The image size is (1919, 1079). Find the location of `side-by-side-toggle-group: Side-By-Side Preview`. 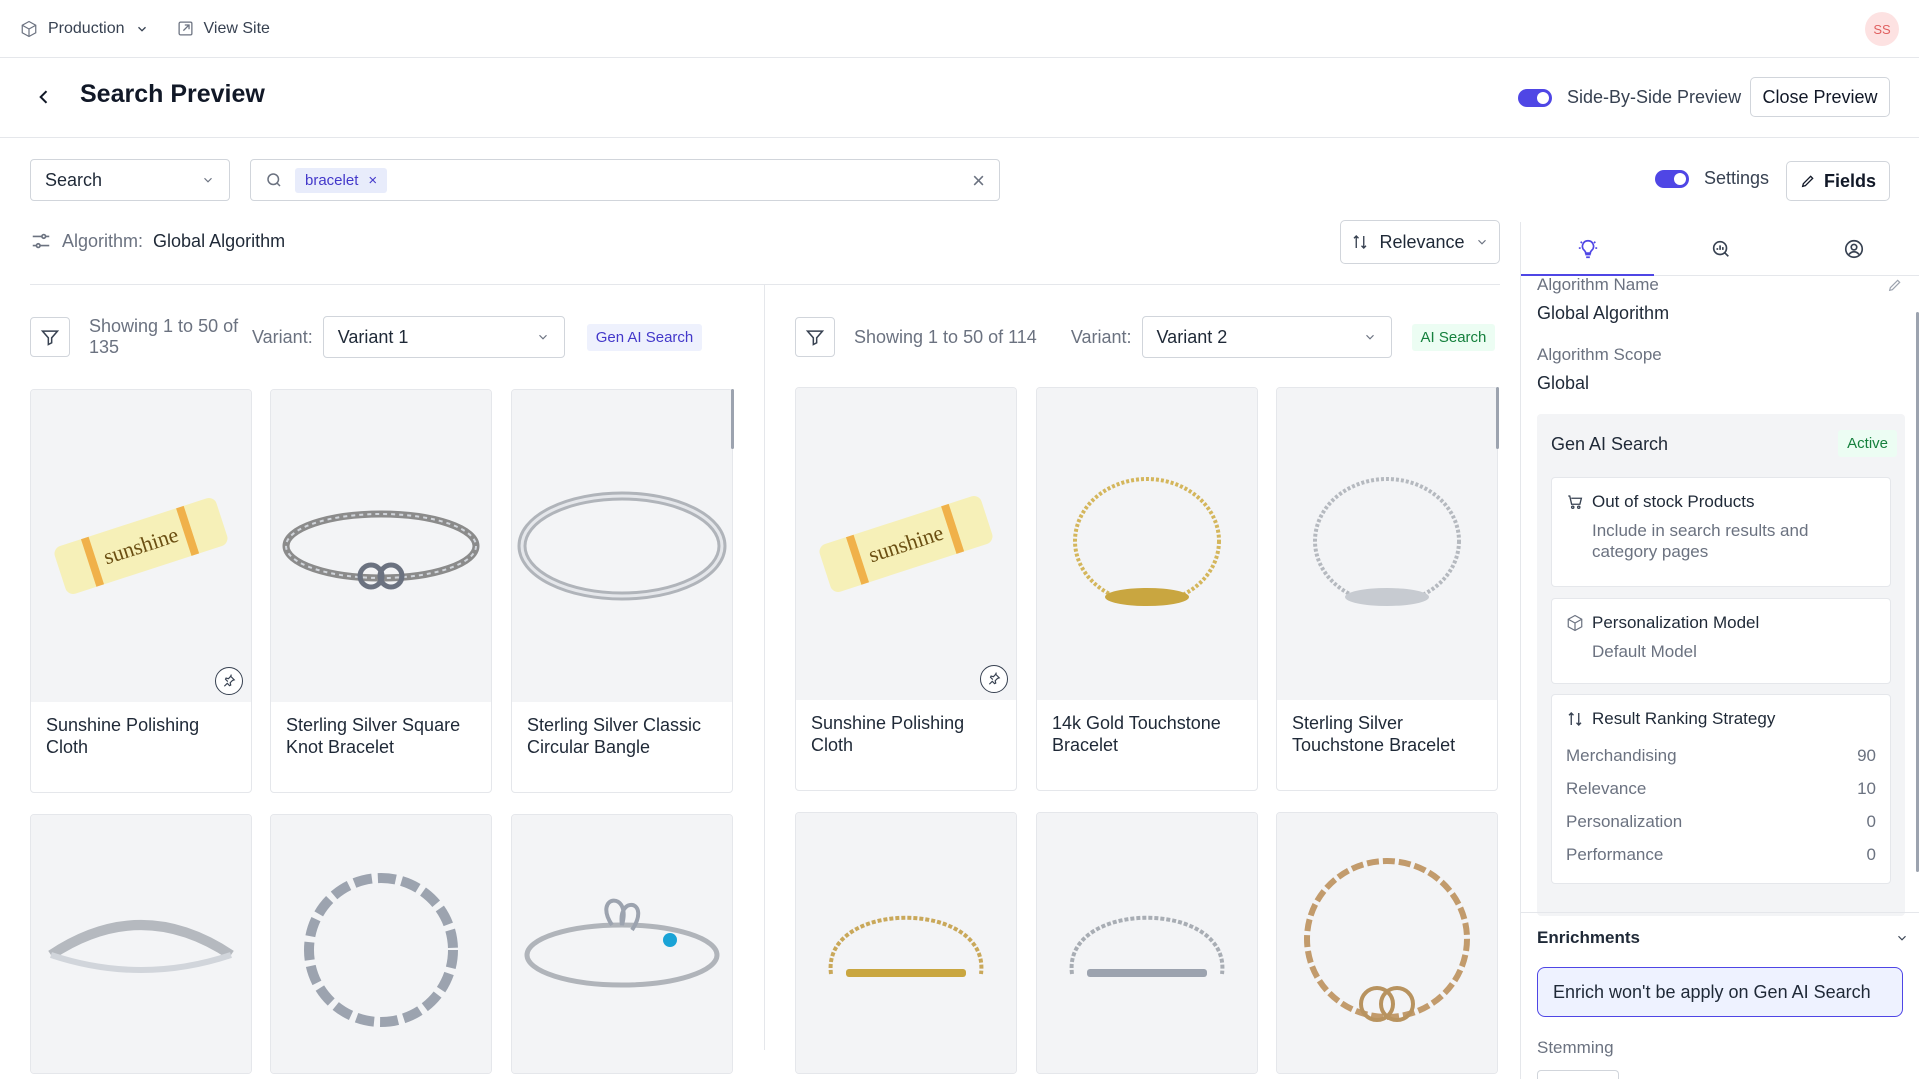

side-by-side-toggle-group: Side-By-Side Preview is located at coordinates (1629, 97).